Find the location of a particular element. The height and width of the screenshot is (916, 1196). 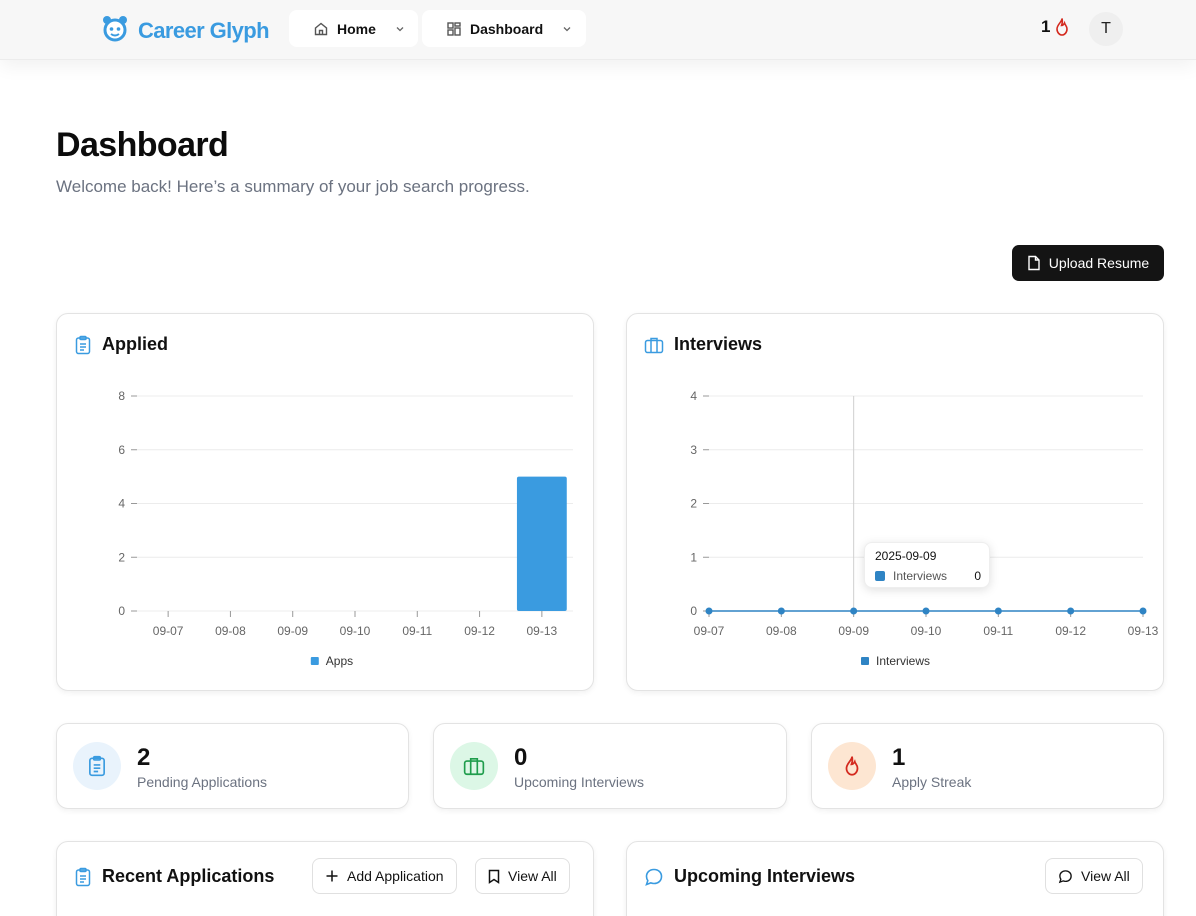

nav-dashboard-button: Dashboard is located at coordinates (504, 28).